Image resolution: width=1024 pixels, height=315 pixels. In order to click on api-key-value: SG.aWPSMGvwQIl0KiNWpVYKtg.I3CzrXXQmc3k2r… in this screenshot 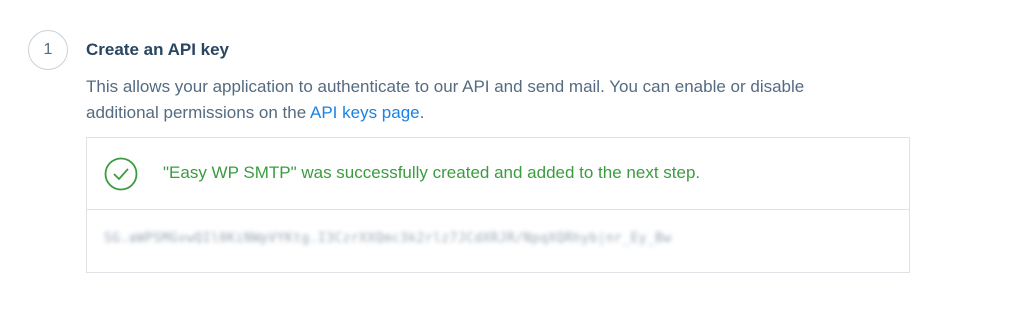, I will do `click(388, 238)`.